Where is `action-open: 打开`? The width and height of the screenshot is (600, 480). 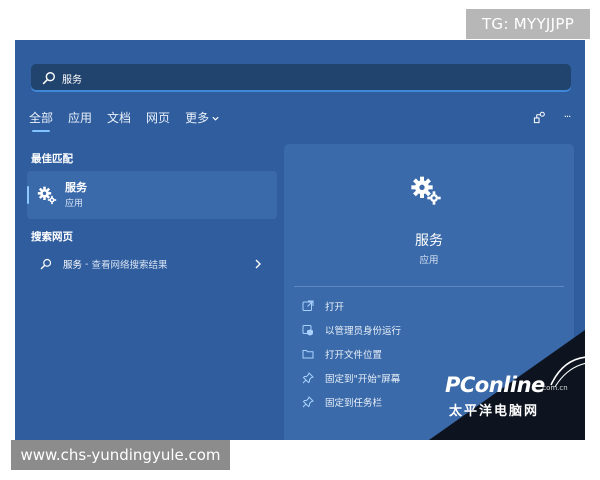
action-open: 打开 is located at coordinates (351, 306).